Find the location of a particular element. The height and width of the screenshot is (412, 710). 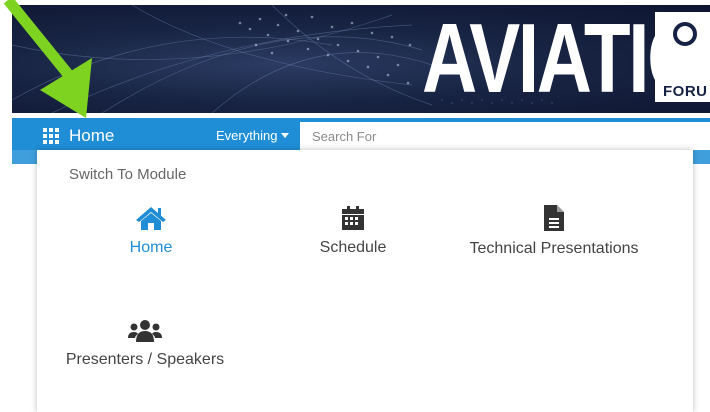

module-label: Technical Presentations is located at coordinates (554, 248).